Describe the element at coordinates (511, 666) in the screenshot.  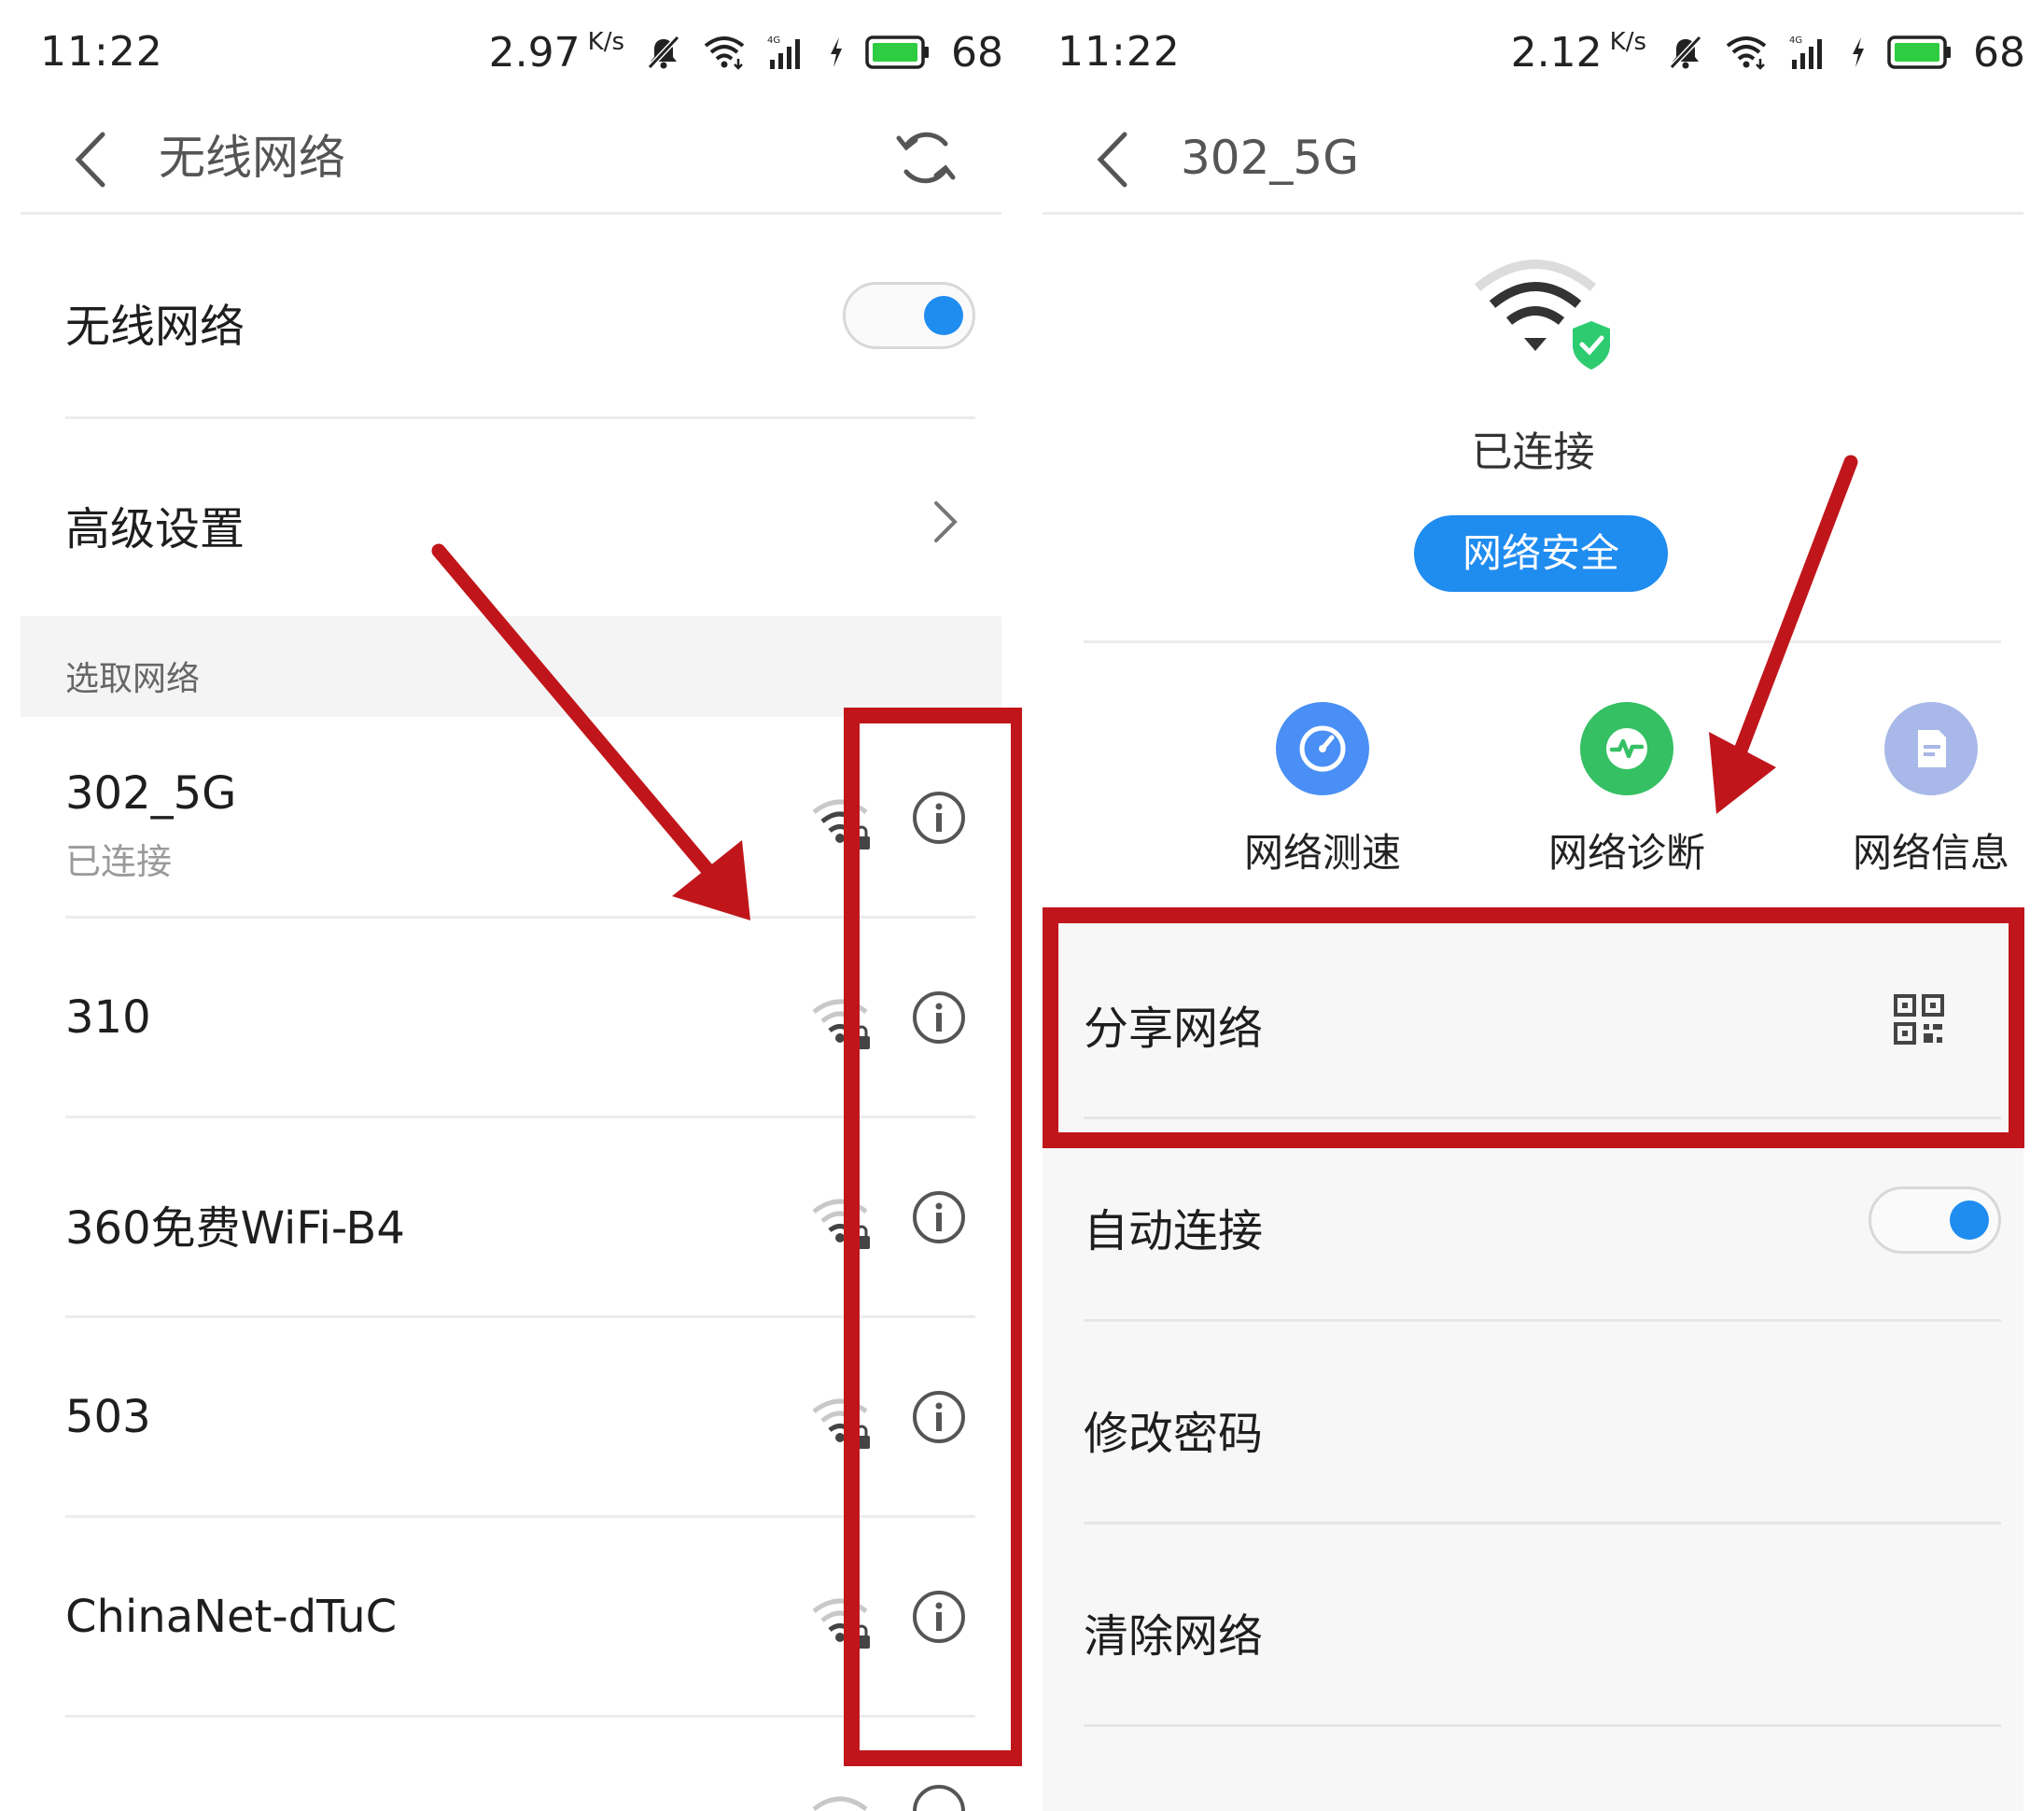
I see `section-header: 选取网络` at that location.